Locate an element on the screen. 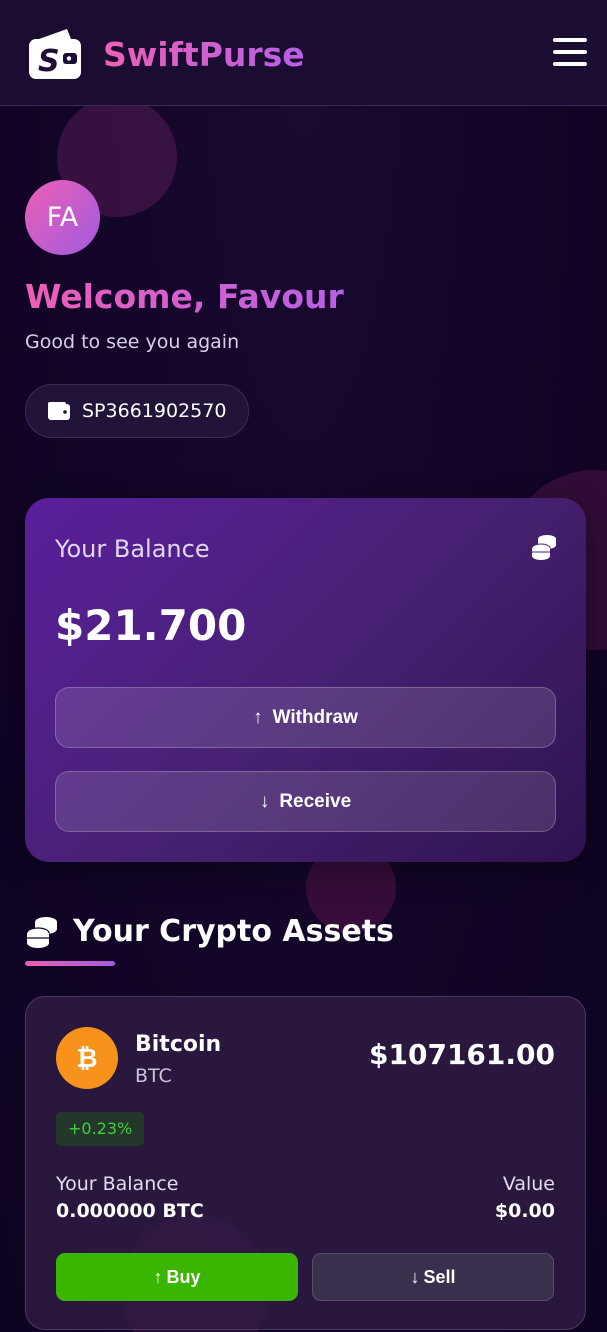  avatar: FA is located at coordinates (62, 217).